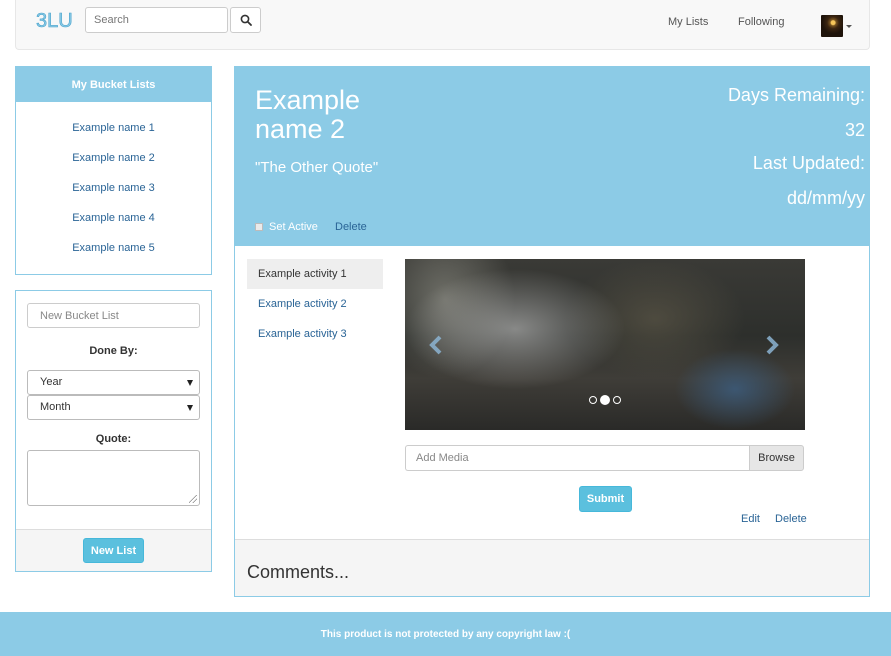 Image resolution: width=891 pixels, height=656 pixels. Describe the element at coordinates (113, 84) in the screenshot. I see `bucket-lists-header: My Bucket Lists` at that location.